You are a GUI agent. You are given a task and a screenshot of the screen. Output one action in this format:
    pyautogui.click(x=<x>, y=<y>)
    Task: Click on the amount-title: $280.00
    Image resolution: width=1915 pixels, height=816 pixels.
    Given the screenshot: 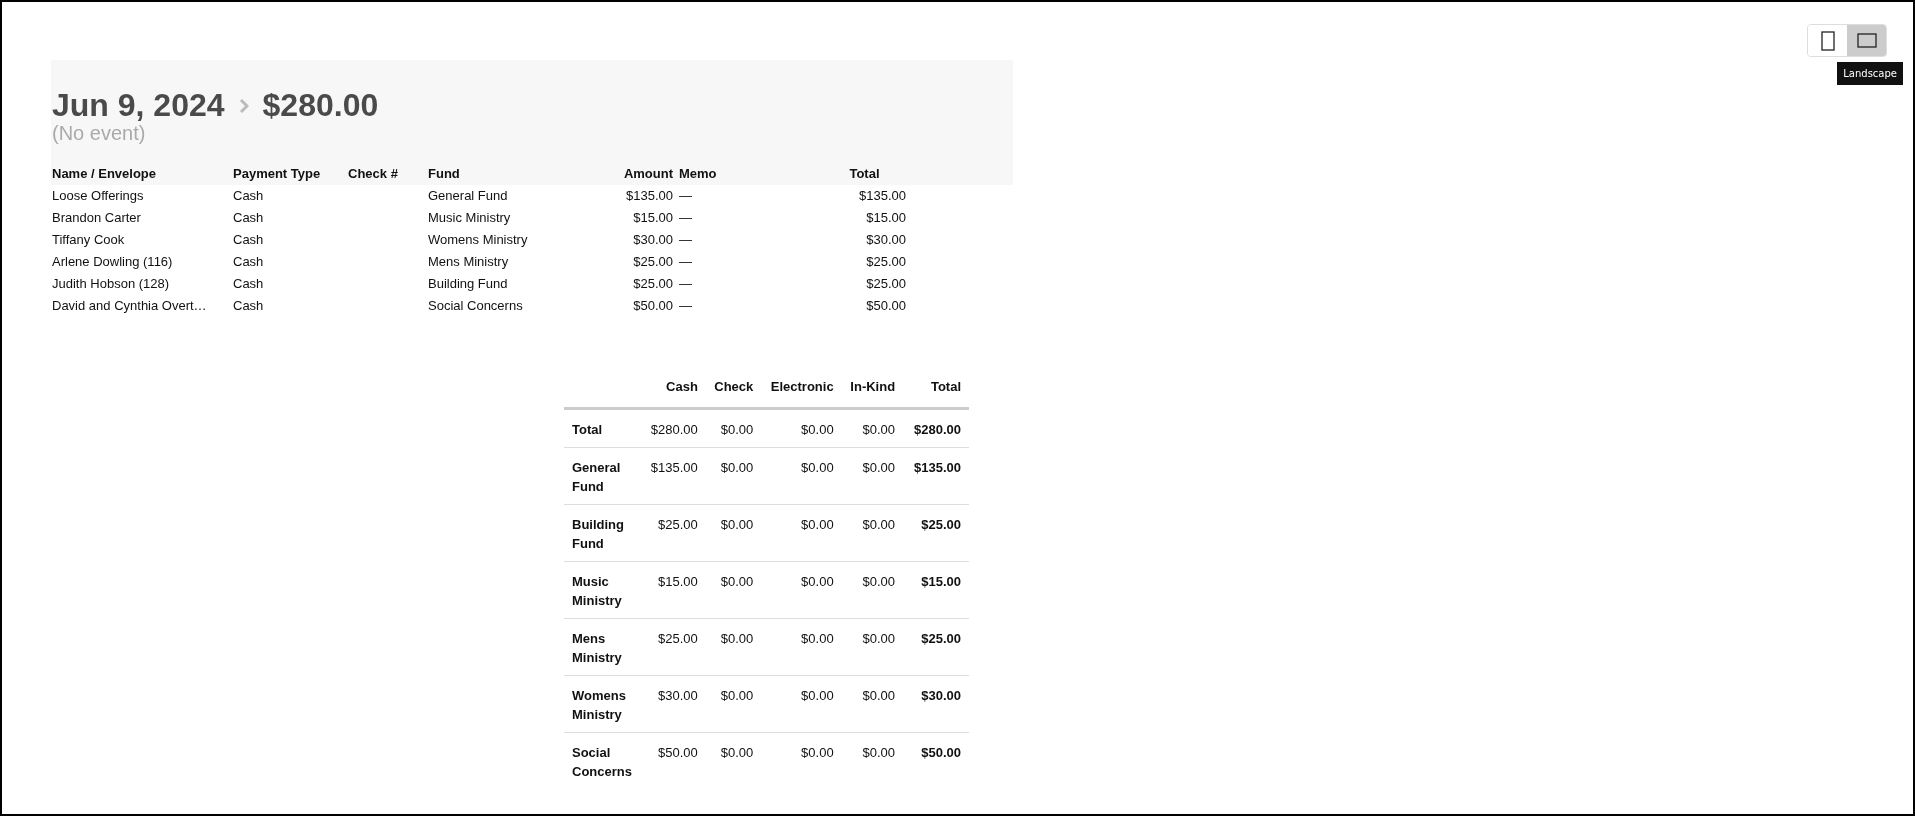 What is the action you would take?
    pyautogui.click(x=320, y=106)
    